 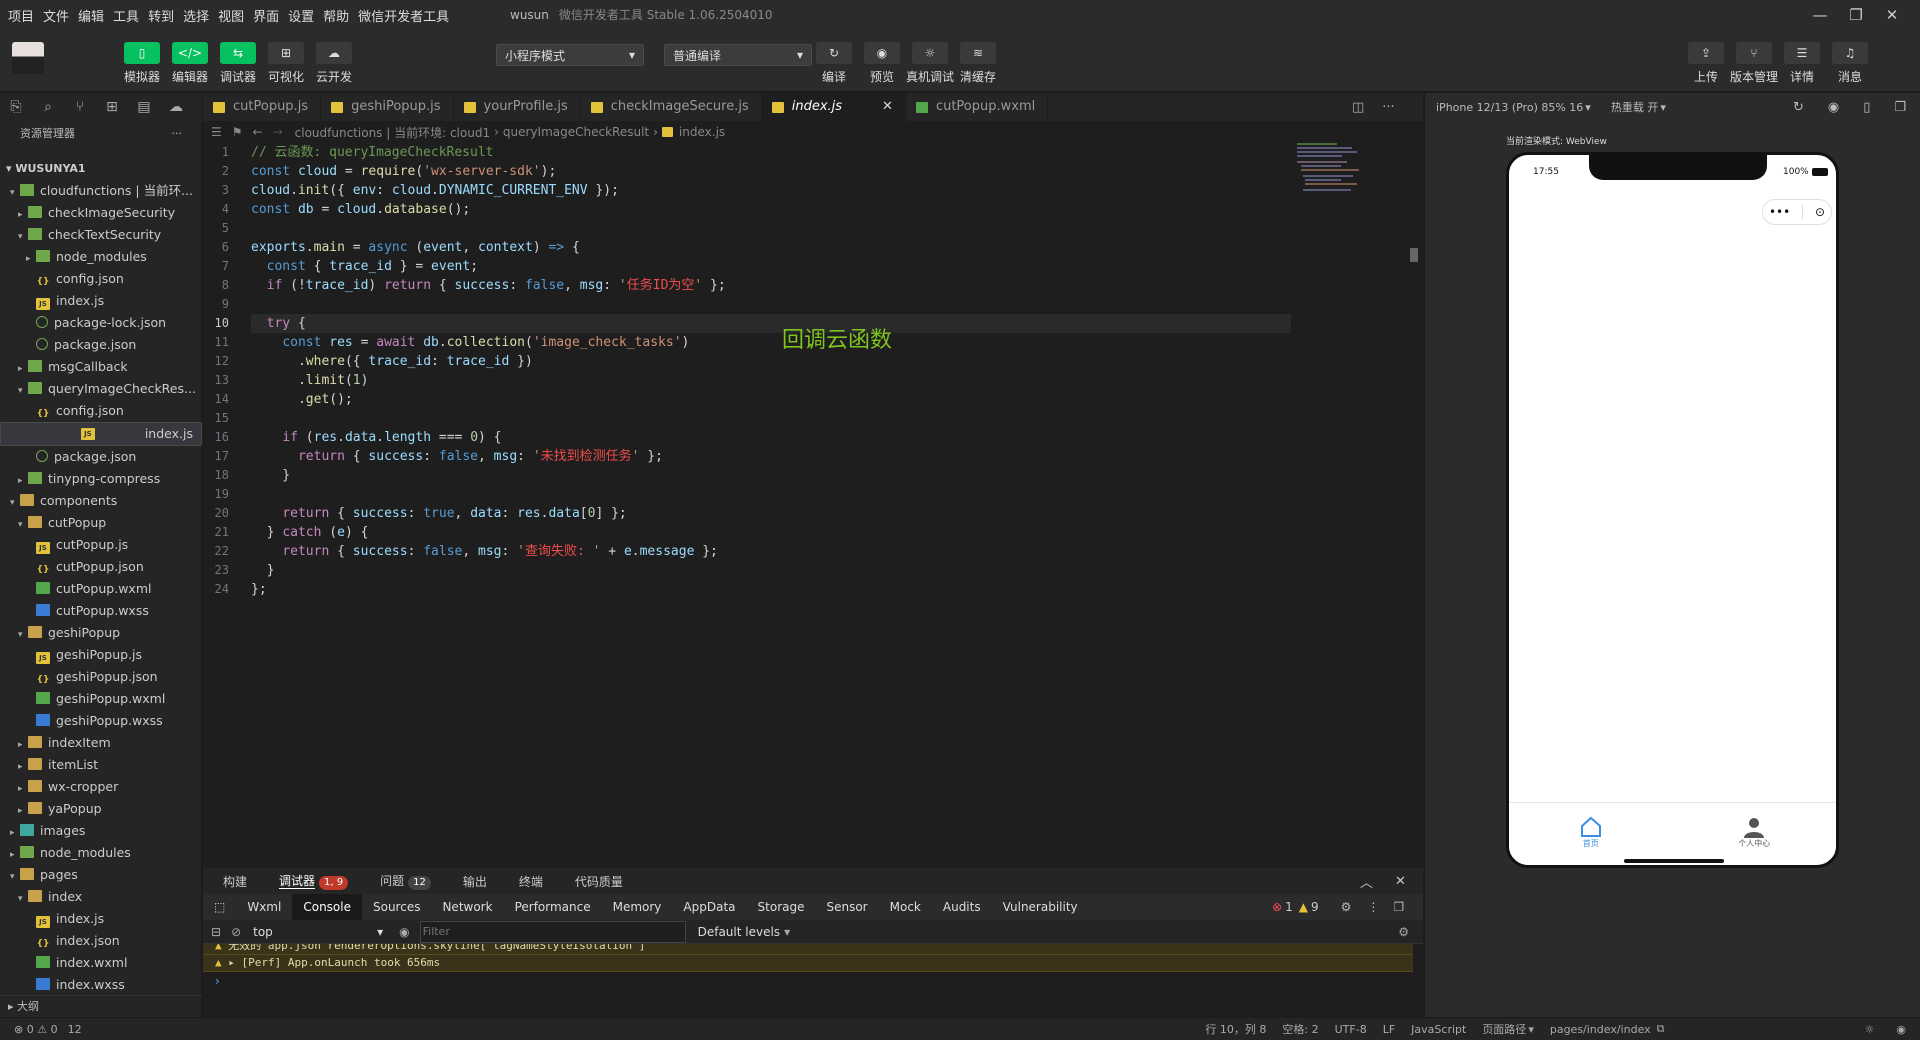 I want to click on code-line: };, so click(x=771, y=589).